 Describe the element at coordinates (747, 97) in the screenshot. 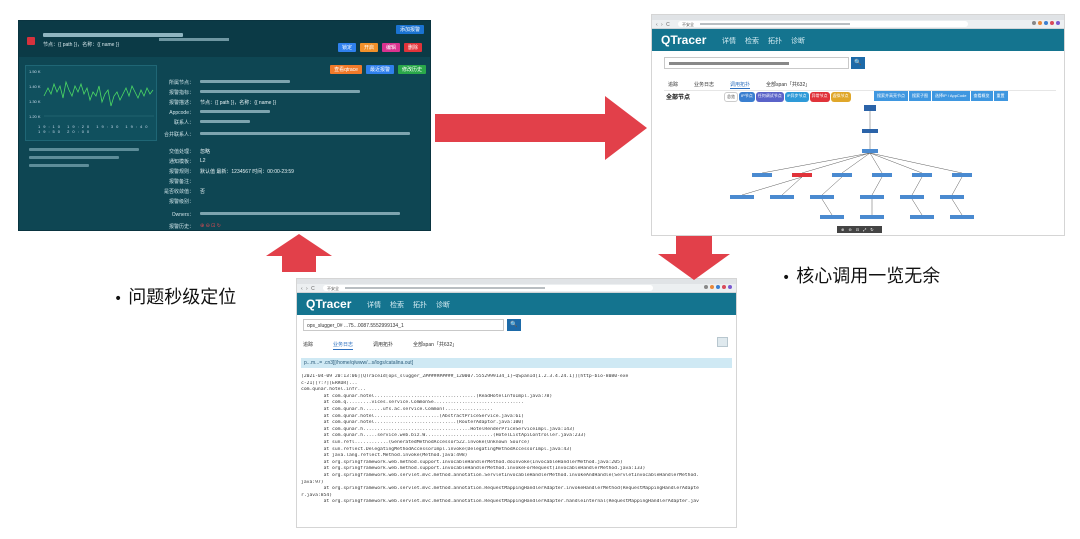

I see `node-type-pill: IP节点` at that location.